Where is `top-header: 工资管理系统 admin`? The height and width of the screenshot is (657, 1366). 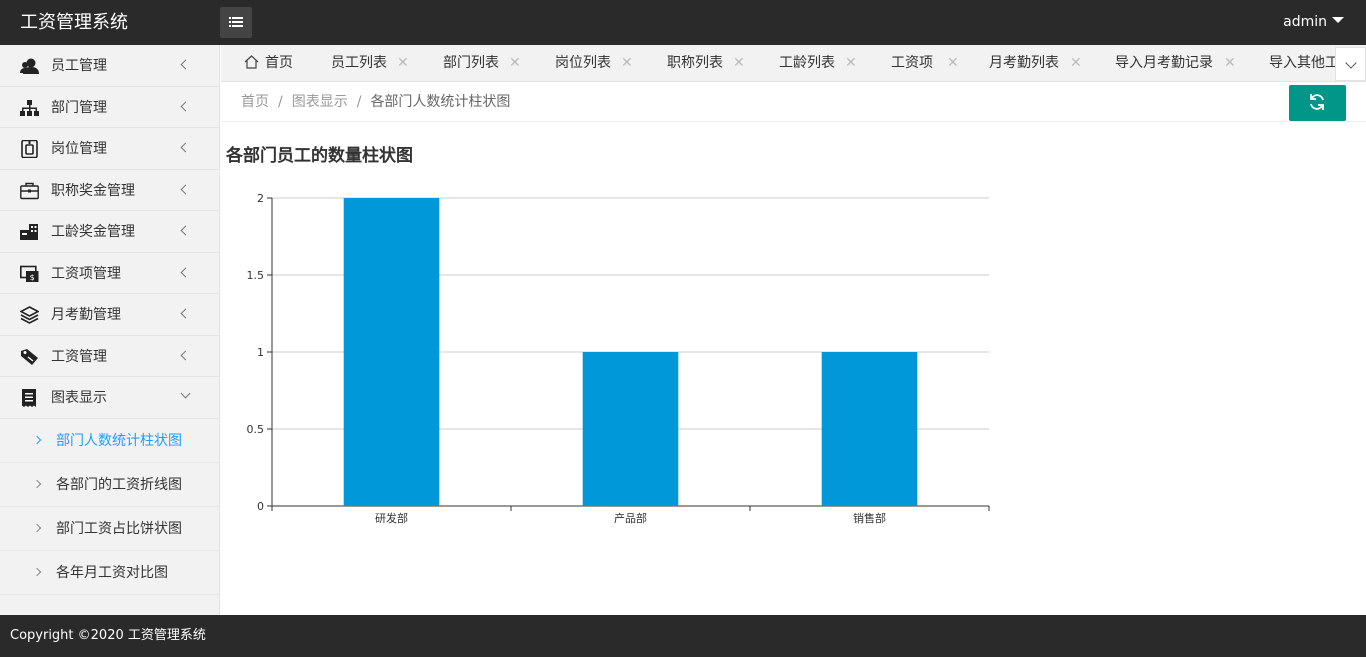
top-header: 工资管理系统 admin is located at coordinates (683, 22).